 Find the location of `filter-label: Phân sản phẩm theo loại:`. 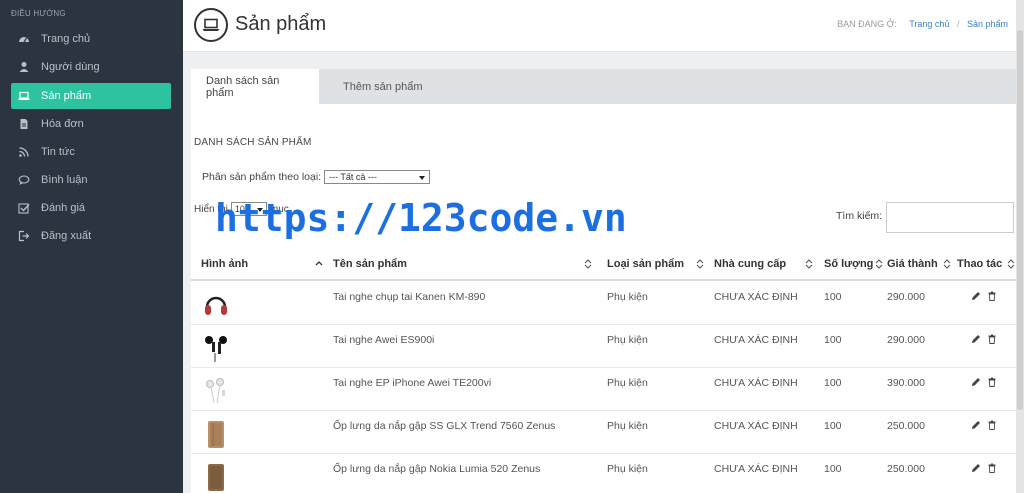

filter-label: Phân sản phẩm theo loại: is located at coordinates (262, 177).